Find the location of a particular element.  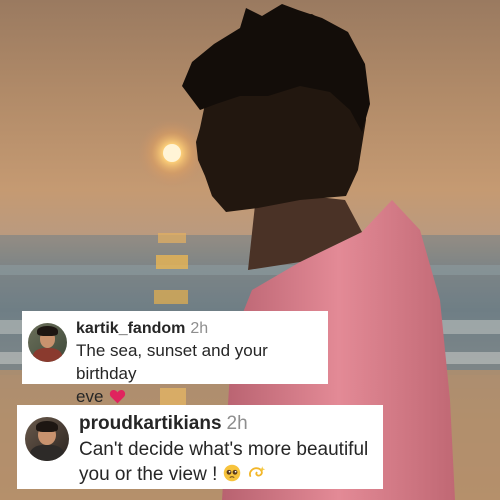

comment-text-line1: Can't decide what's more beautiful is located at coordinates (224, 449).